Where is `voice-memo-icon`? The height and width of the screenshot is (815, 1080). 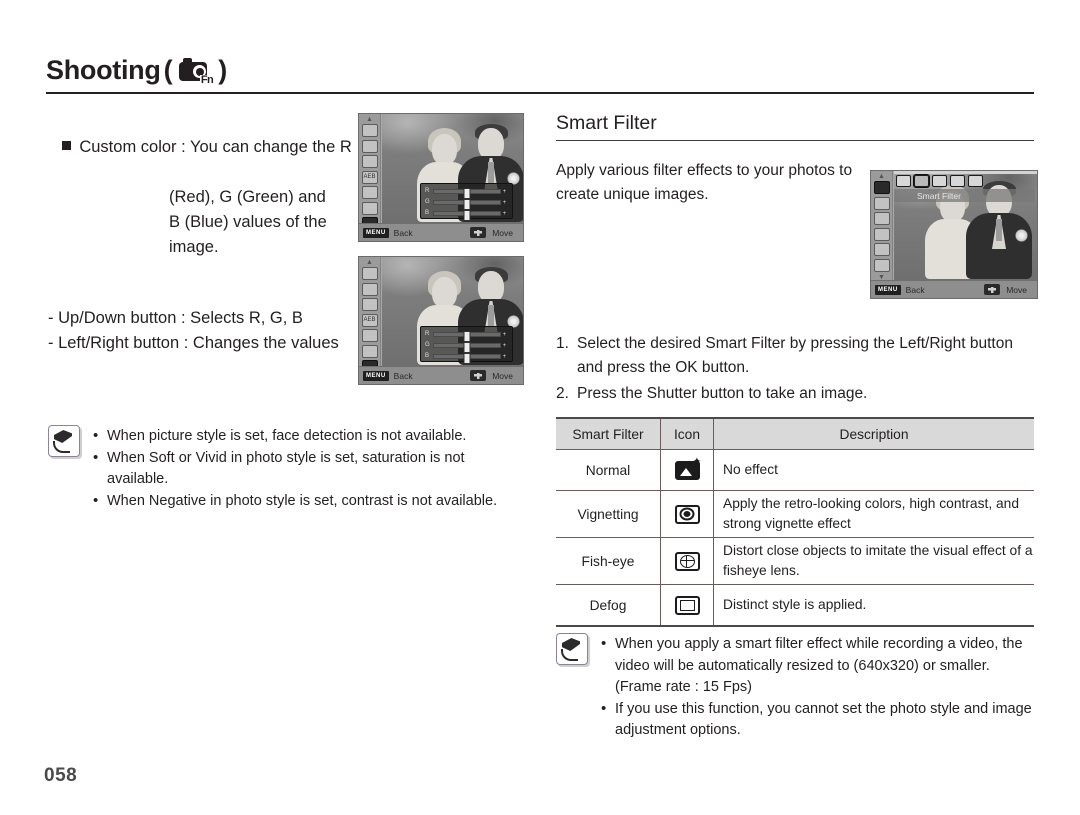 voice-memo-icon is located at coordinates (881, 234).